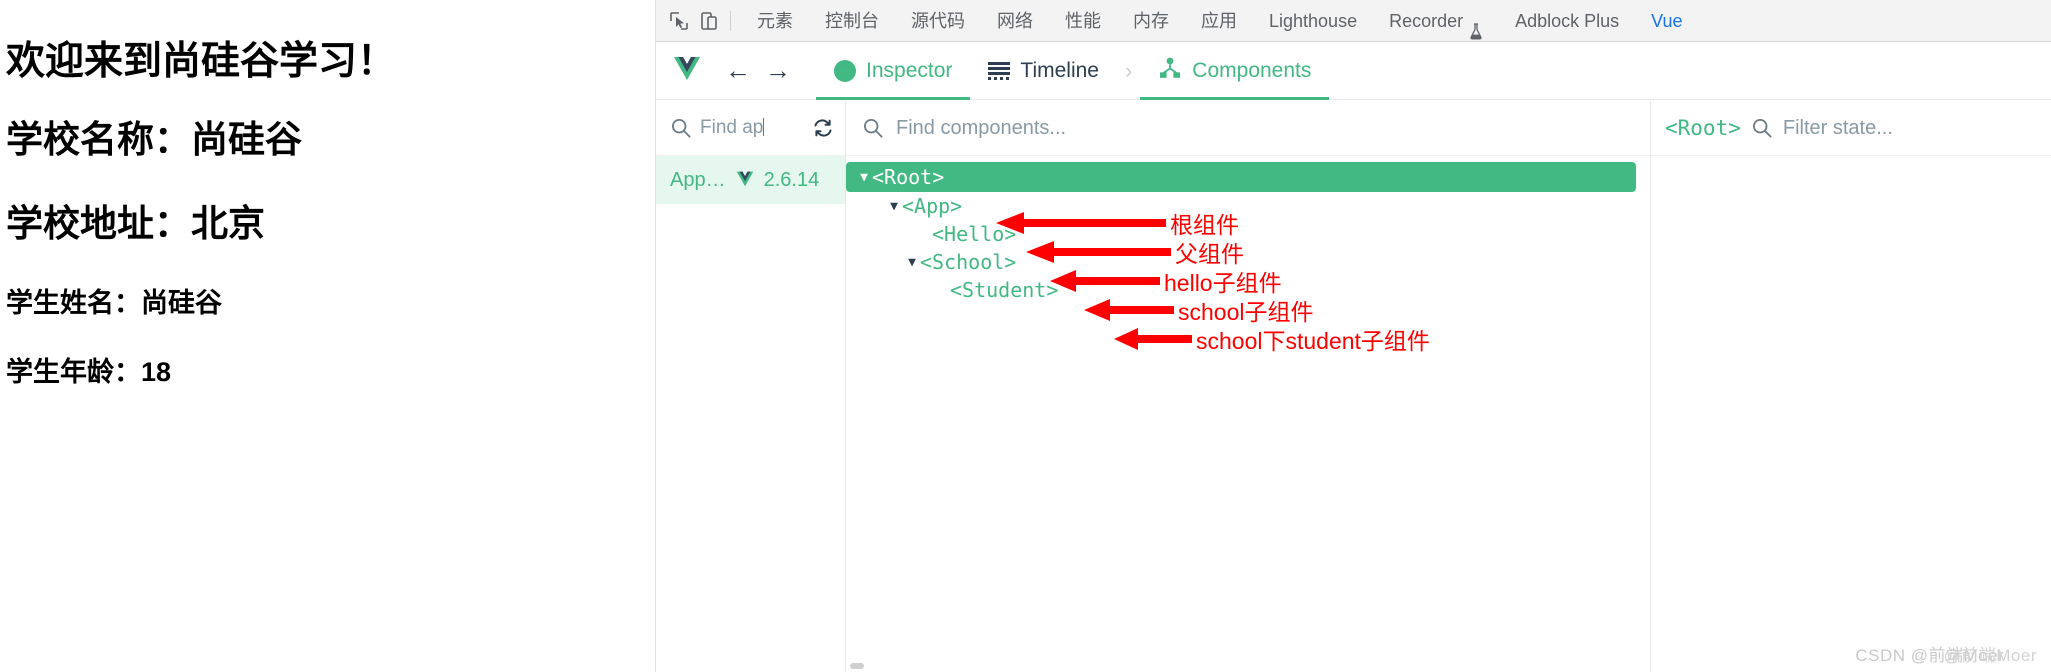 This screenshot has height=672, width=2051. Describe the element at coordinates (857, 666) in the screenshot. I see `horizontal-scrollbar` at that location.